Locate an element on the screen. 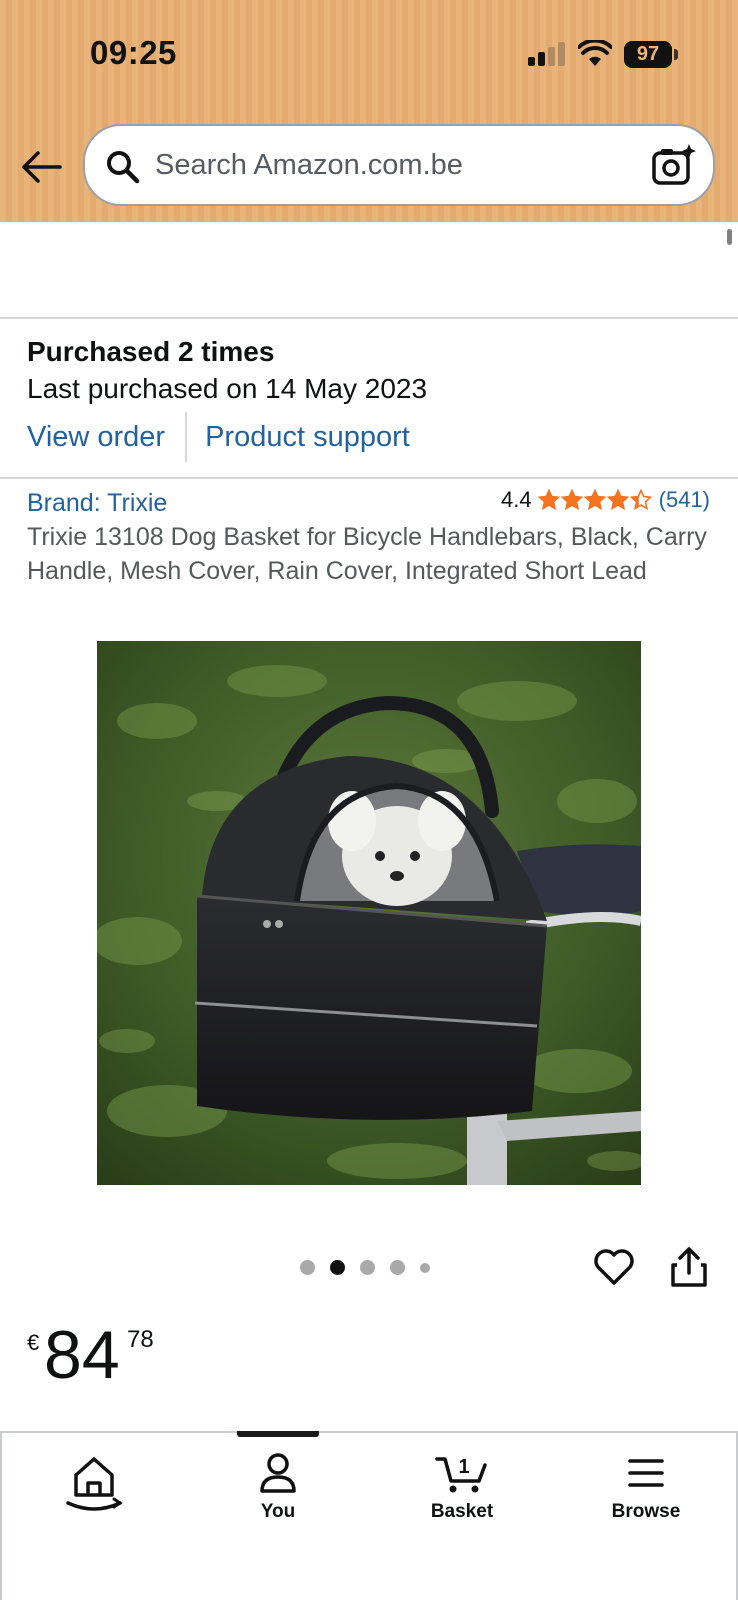 The height and width of the screenshot is (1600, 738). cart-icon: 1 is located at coordinates (461, 1474).